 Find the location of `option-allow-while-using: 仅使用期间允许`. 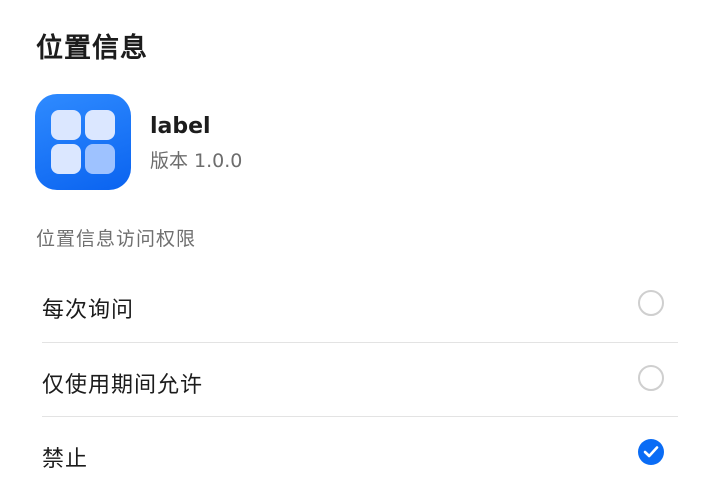

option-allow-while-using: 仅使用期间允许 is located at coordinates (360, 380).